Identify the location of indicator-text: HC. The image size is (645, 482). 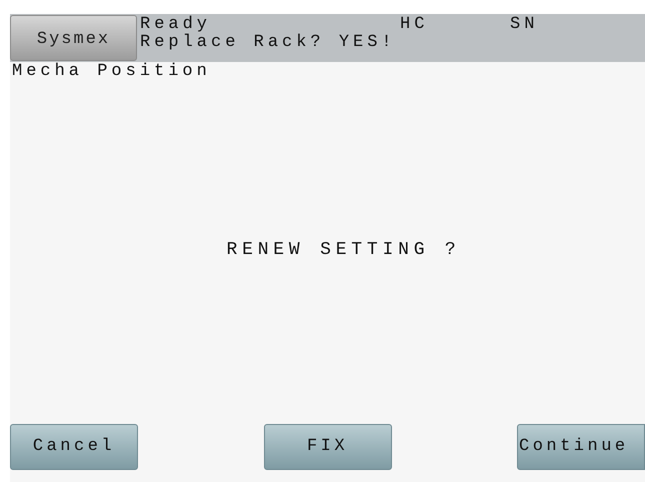
(415, 25).